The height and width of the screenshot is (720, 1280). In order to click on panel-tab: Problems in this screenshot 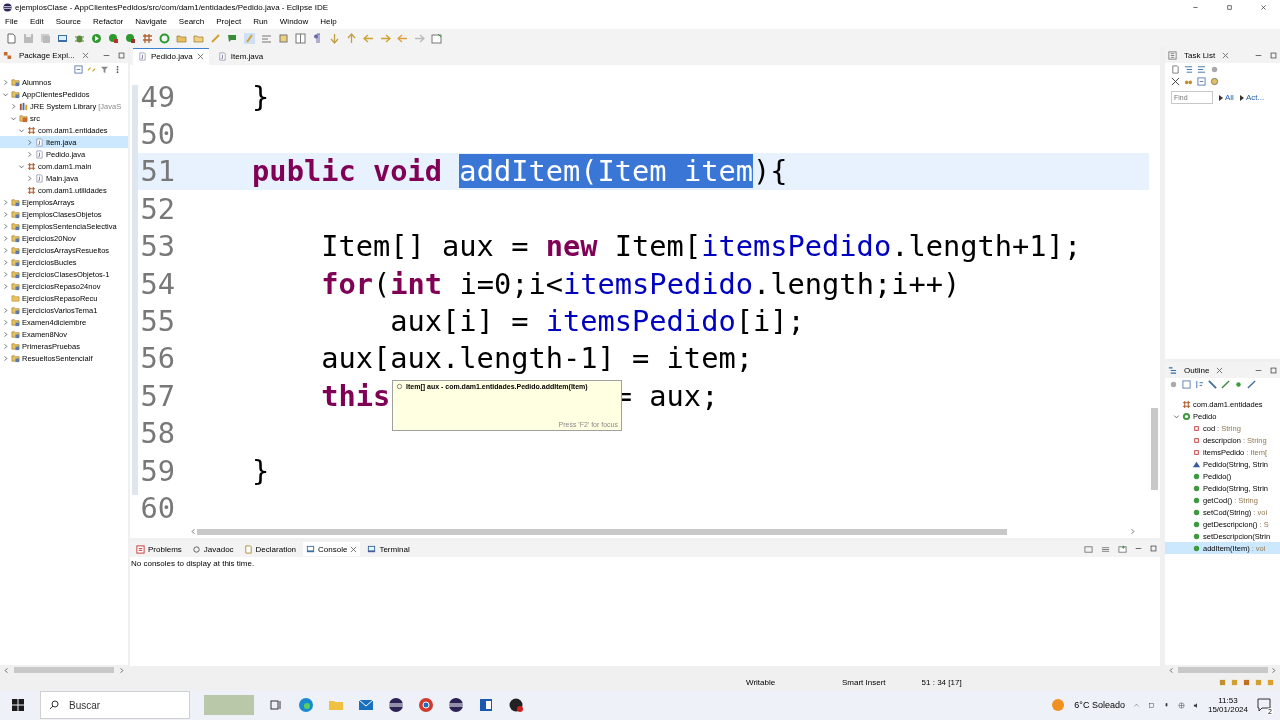, I will do `click(159, 549)`.